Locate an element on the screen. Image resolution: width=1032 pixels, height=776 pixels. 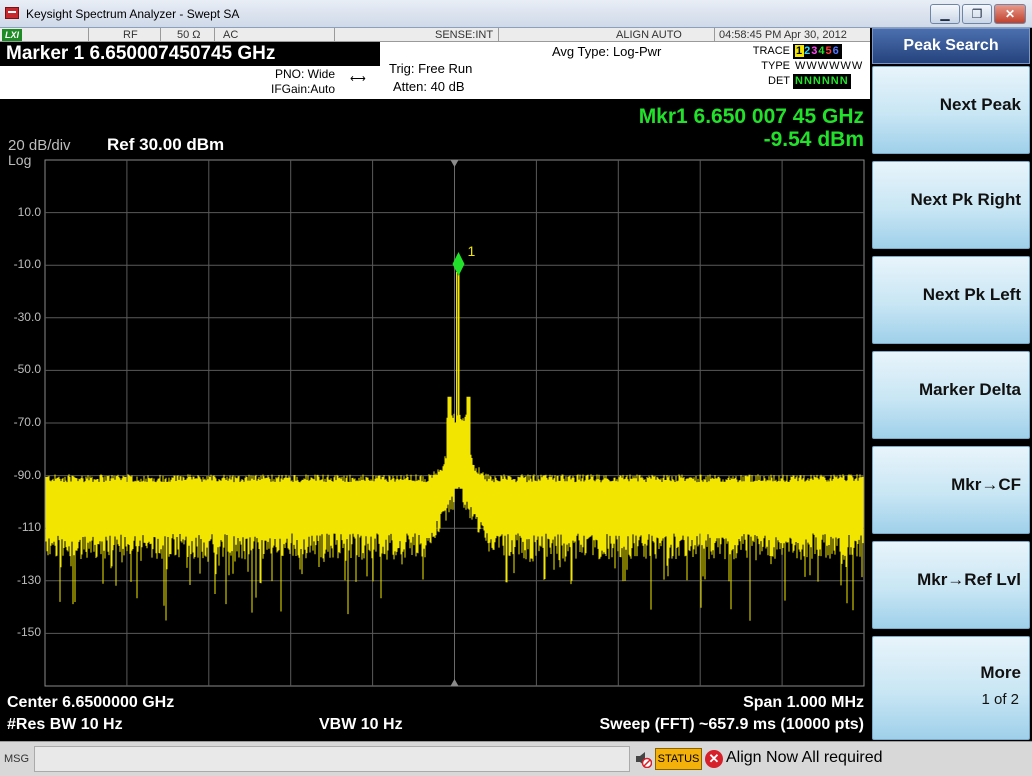
video-bandwidth: VBW 10 Hz is located at coordinates (361, 724).